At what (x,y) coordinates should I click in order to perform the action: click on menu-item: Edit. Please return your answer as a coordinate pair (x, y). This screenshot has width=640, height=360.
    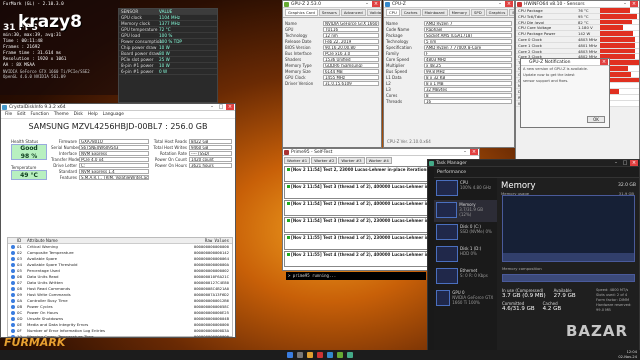
    Looking at the image, I should click on (21, 114).